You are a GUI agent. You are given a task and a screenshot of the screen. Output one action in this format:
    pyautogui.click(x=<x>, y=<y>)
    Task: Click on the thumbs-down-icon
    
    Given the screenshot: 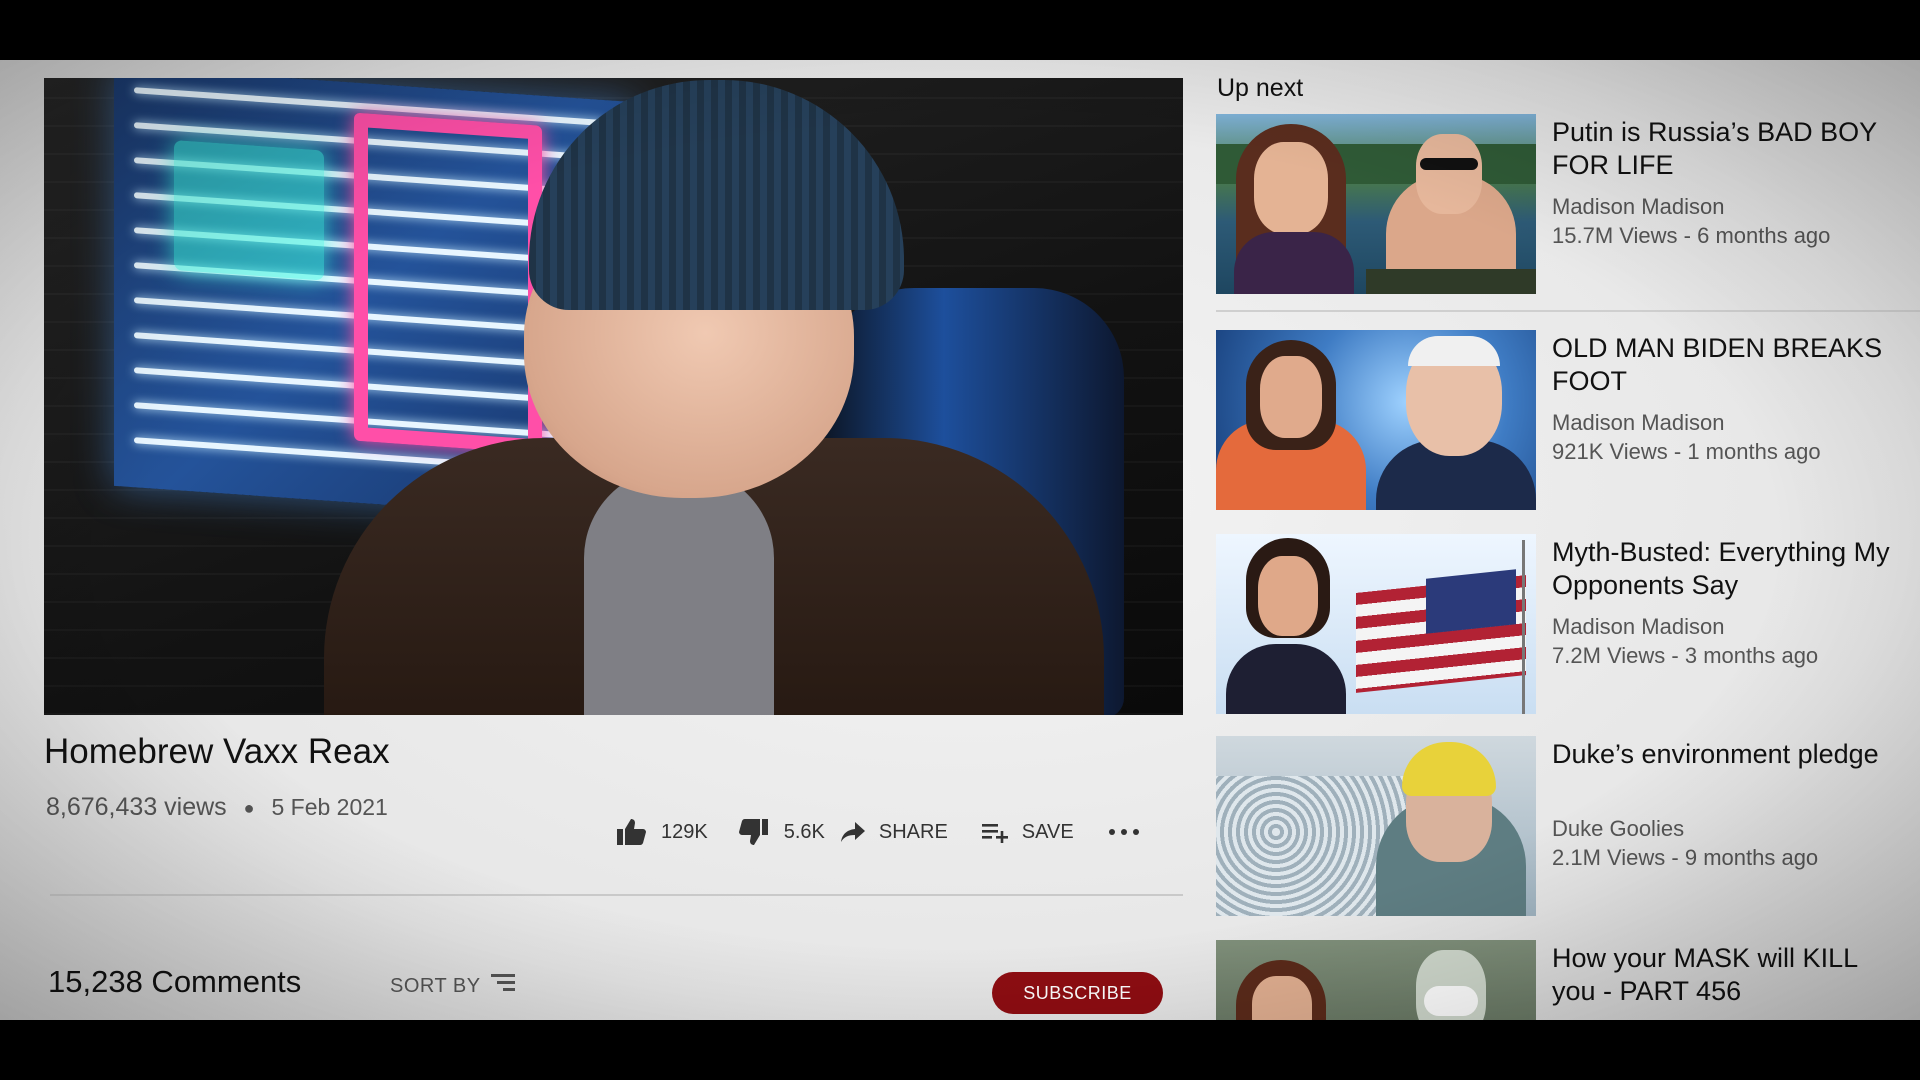 What is the action you would take?
    pyautogui.click(x=754, y=832)
    